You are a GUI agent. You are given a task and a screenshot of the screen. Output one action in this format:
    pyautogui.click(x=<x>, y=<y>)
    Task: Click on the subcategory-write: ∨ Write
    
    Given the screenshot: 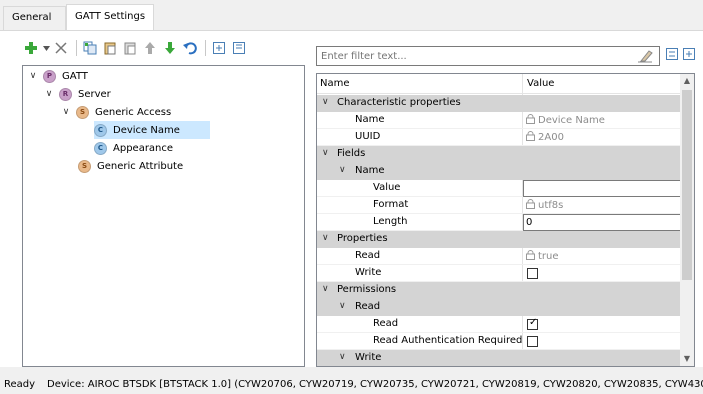 What is the action you would take?
    pyautogui.click(x=499, y=358)
    